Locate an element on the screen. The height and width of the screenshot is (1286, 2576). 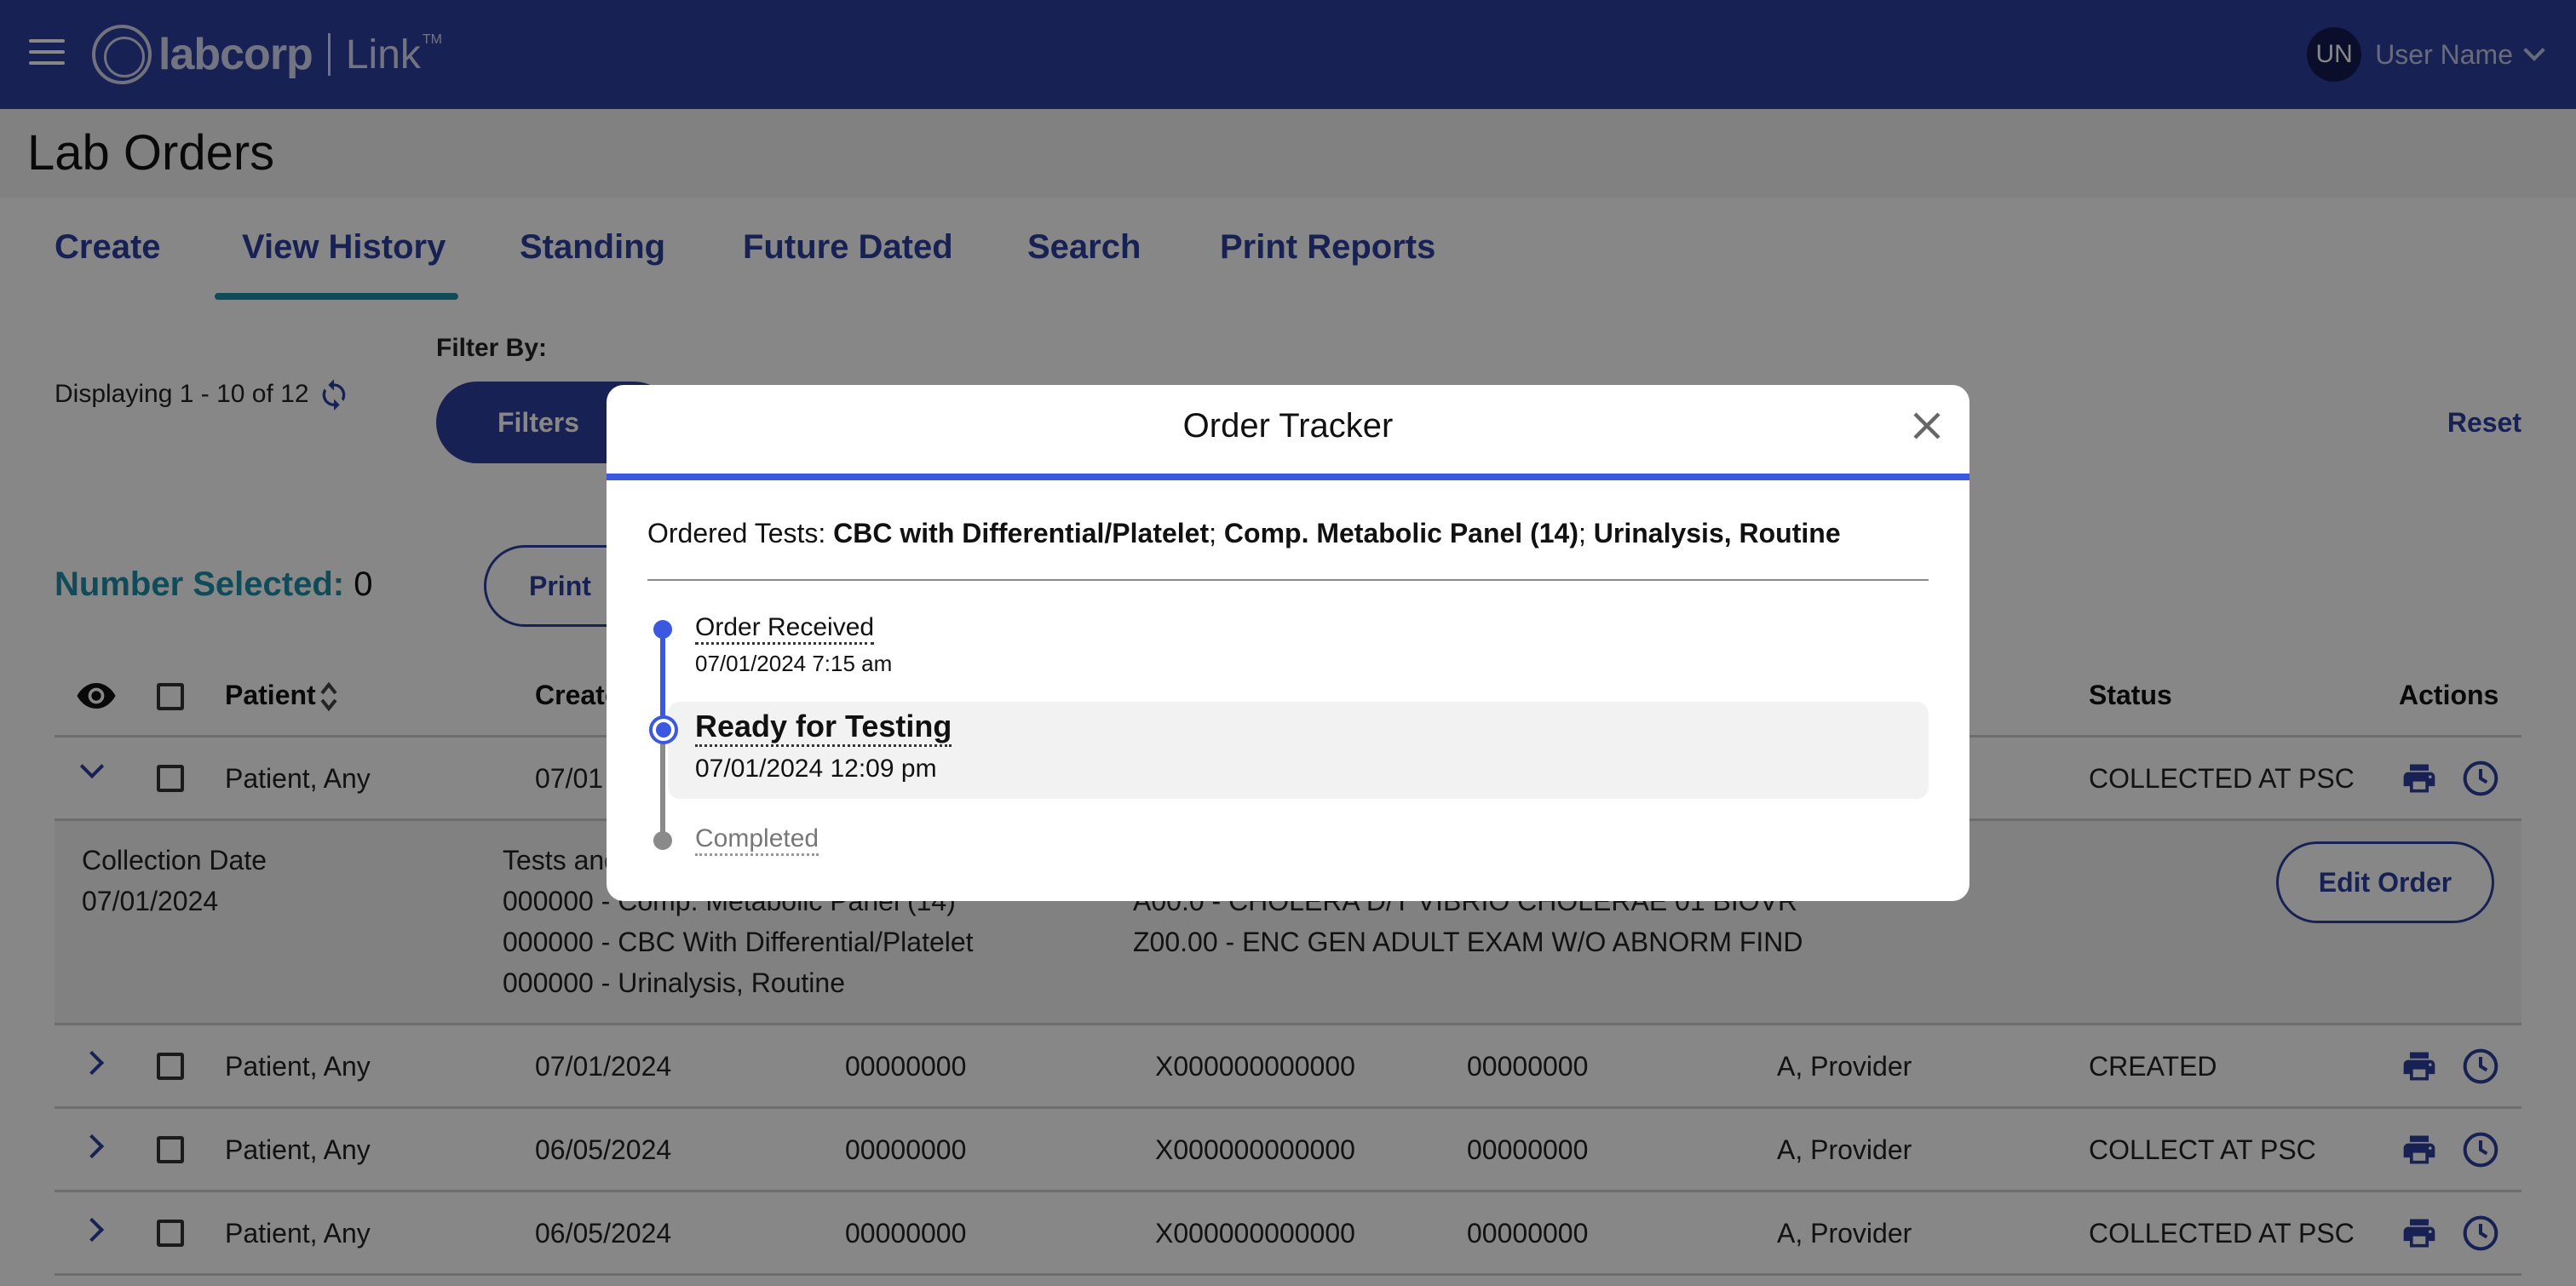
step-date: 07/01/2024 12:09 pm is located at coordinates (816, 769).